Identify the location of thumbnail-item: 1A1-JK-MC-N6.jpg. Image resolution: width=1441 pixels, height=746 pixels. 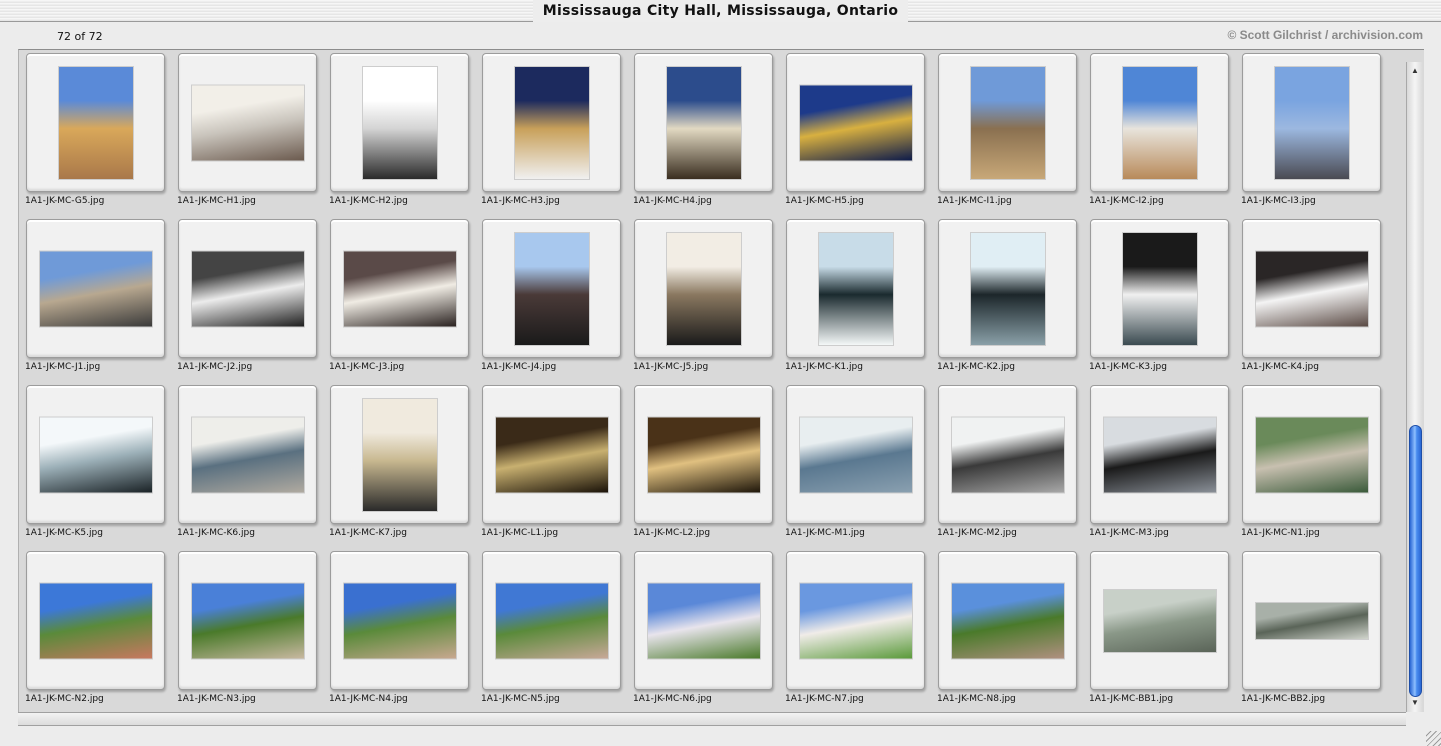
(705, 634).